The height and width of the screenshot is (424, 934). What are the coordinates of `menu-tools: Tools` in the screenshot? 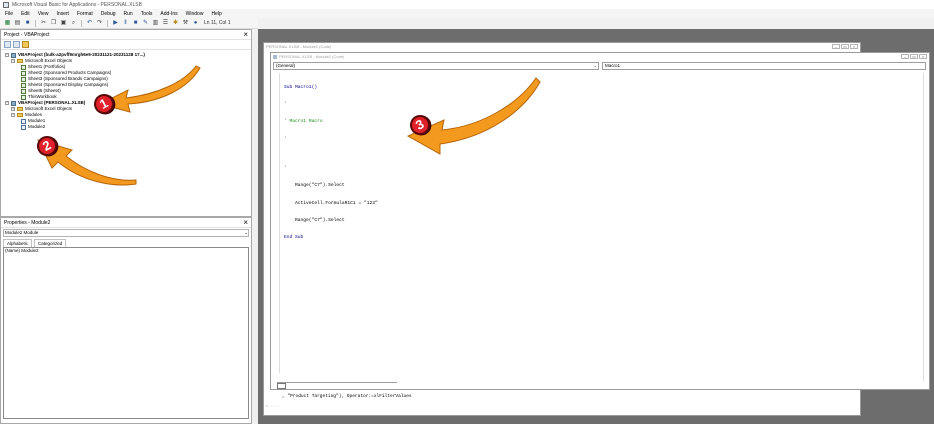 It's located at (147, 14).